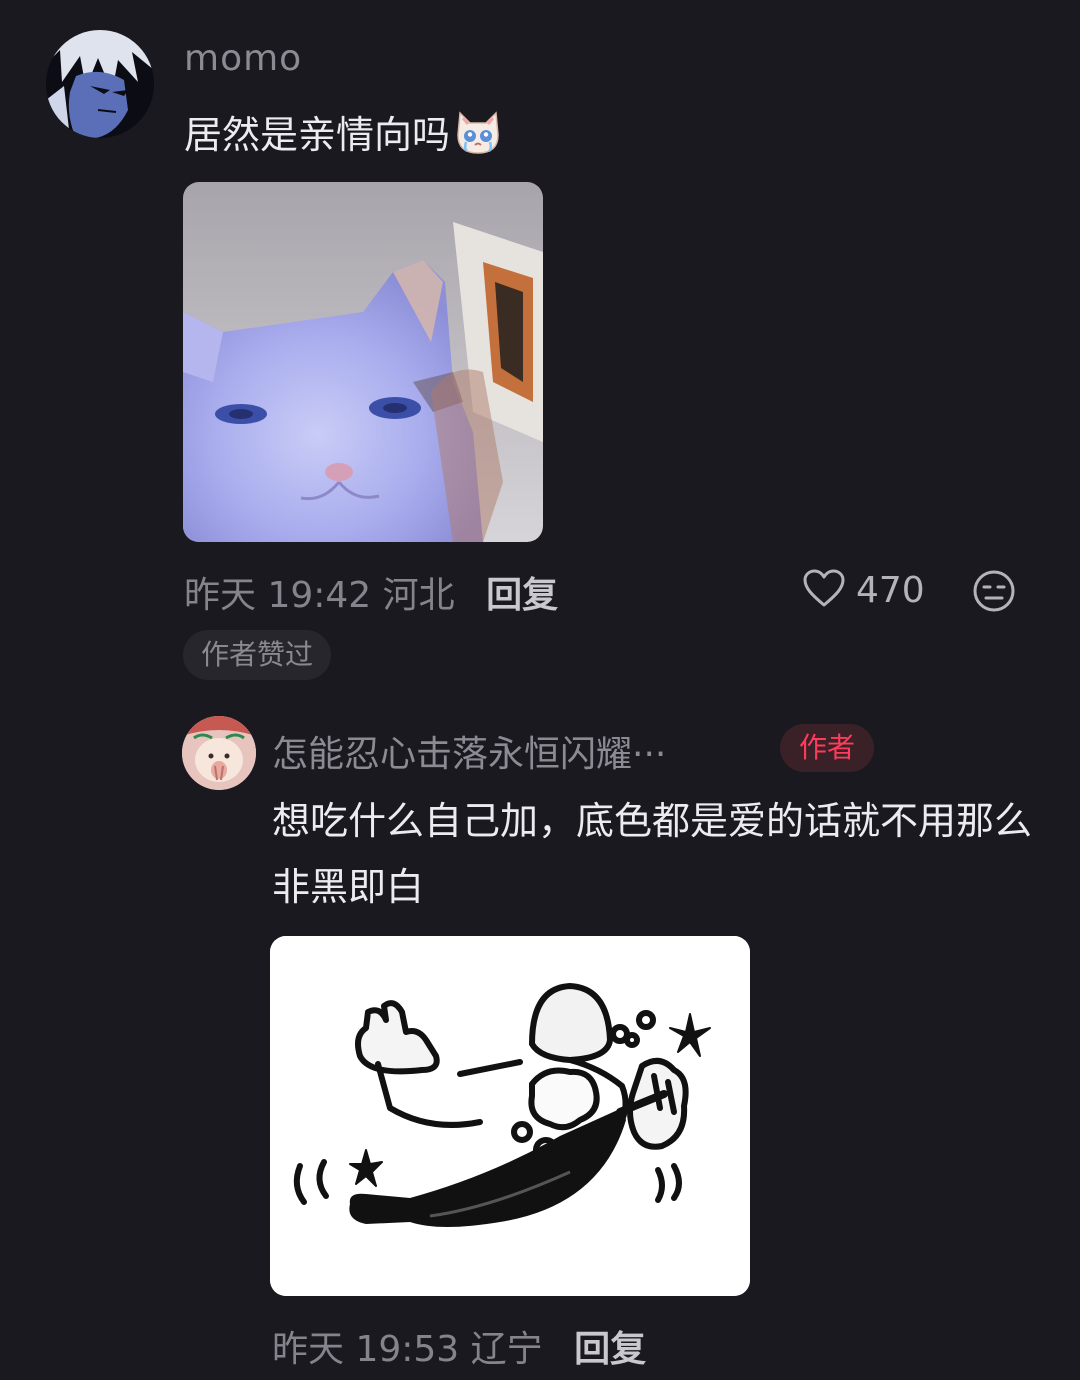 Image resolution: width=1080 pixels, height=1380 pixels. What do you see at coordinates (469, 751) in the screenshot?
I see `comment-username: 怎能忍心击落永恒闪耀···` at bounding box center [469, 751].